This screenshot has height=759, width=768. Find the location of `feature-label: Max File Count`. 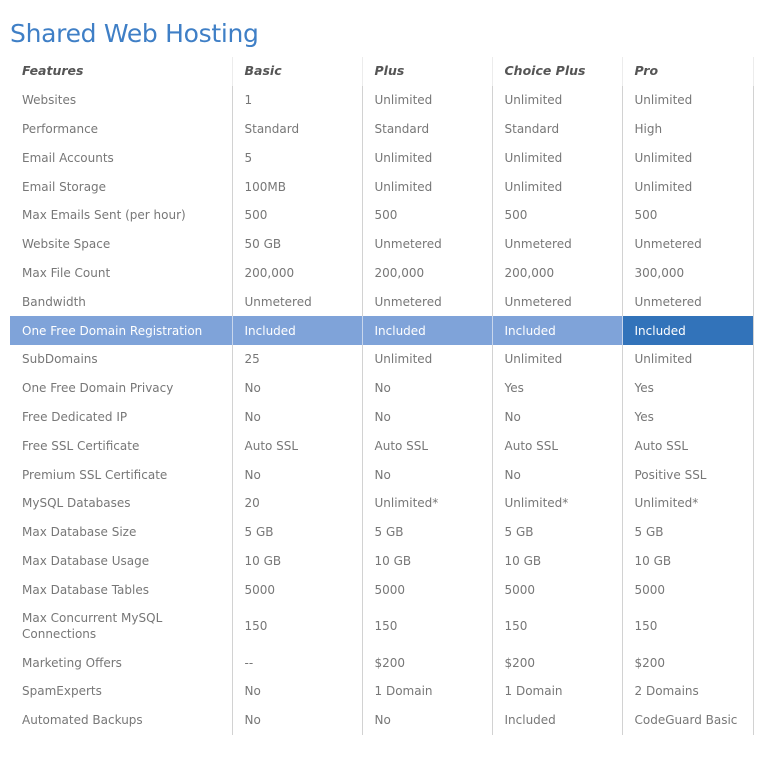

feature-label: Max File Count is located at coordinates (66, 272).